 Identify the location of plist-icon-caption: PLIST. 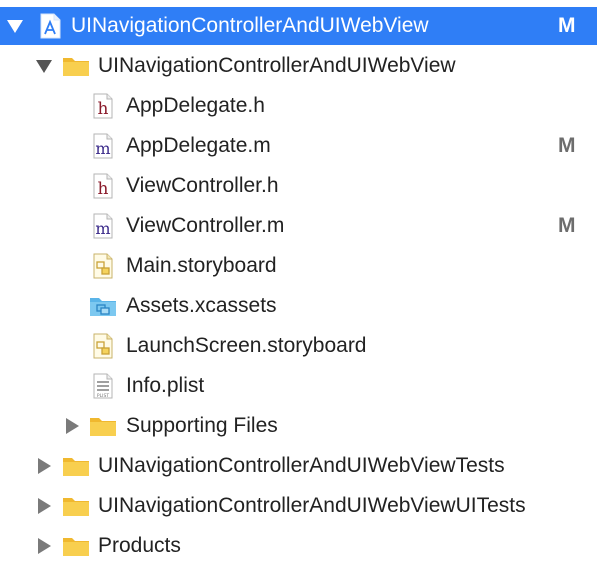
(103, 396).